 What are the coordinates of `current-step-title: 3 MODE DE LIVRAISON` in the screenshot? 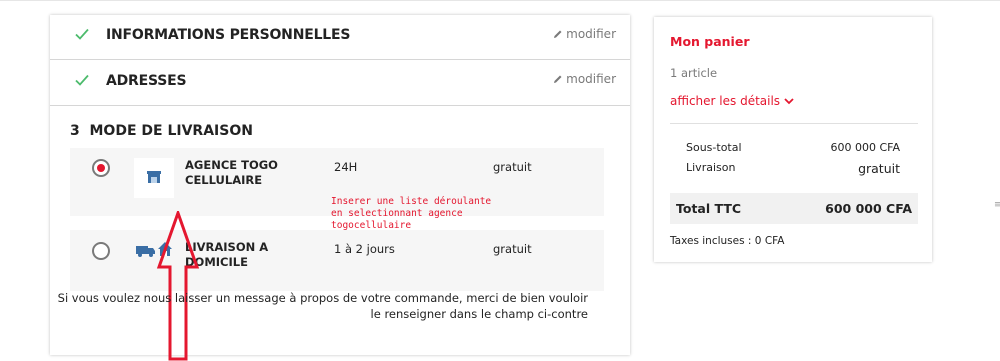 It's located at (161, 131).